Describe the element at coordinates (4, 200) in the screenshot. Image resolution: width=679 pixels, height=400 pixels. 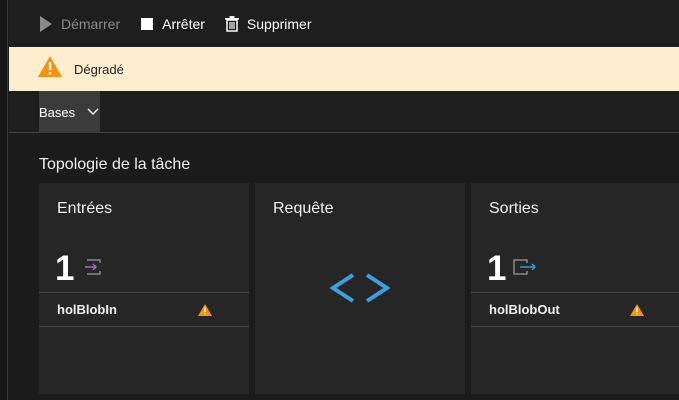
I see `left-edge-border` at that location.